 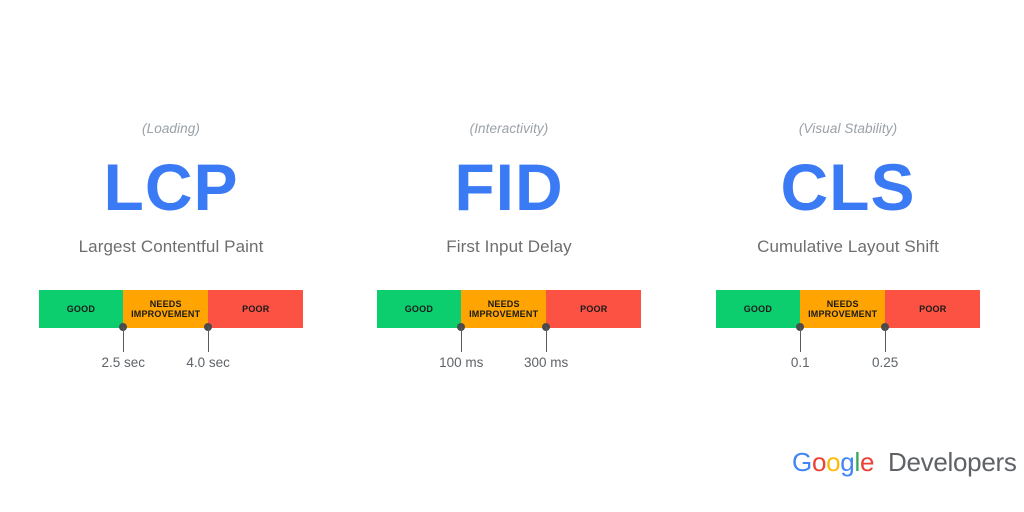 What do you see at coordinates (509, 348) in the screenshot?
I see `threshold-ticks: 100 ms 300 ms` at bounding box center [509, 348].